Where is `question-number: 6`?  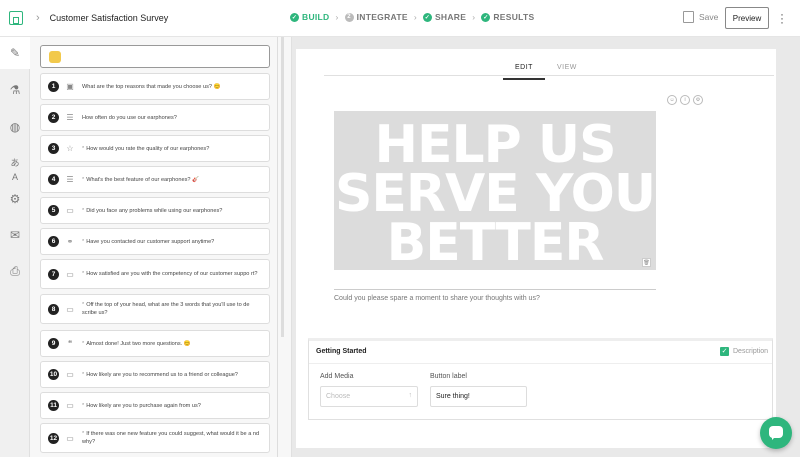
question-number: 6 is located at coordinates (53, 241).